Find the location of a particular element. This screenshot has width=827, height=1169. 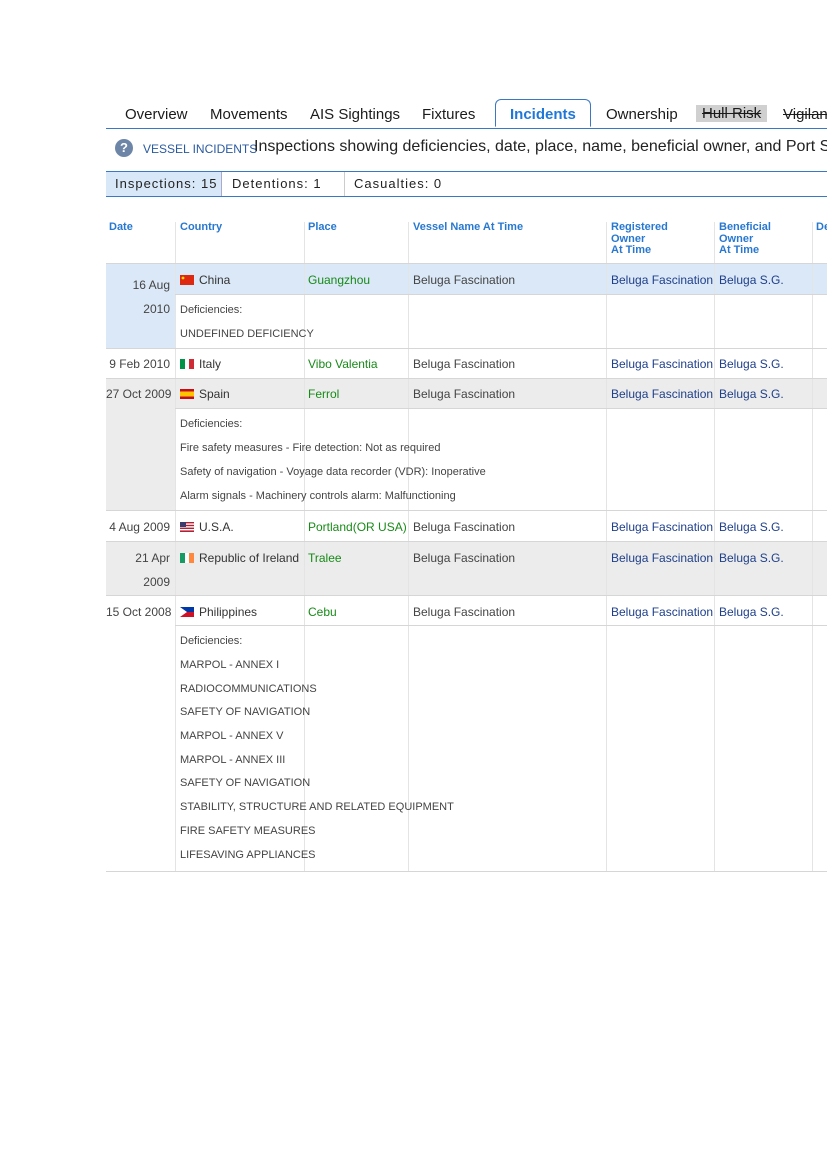

col-header-place: Place is located at coordinates (322, 227).